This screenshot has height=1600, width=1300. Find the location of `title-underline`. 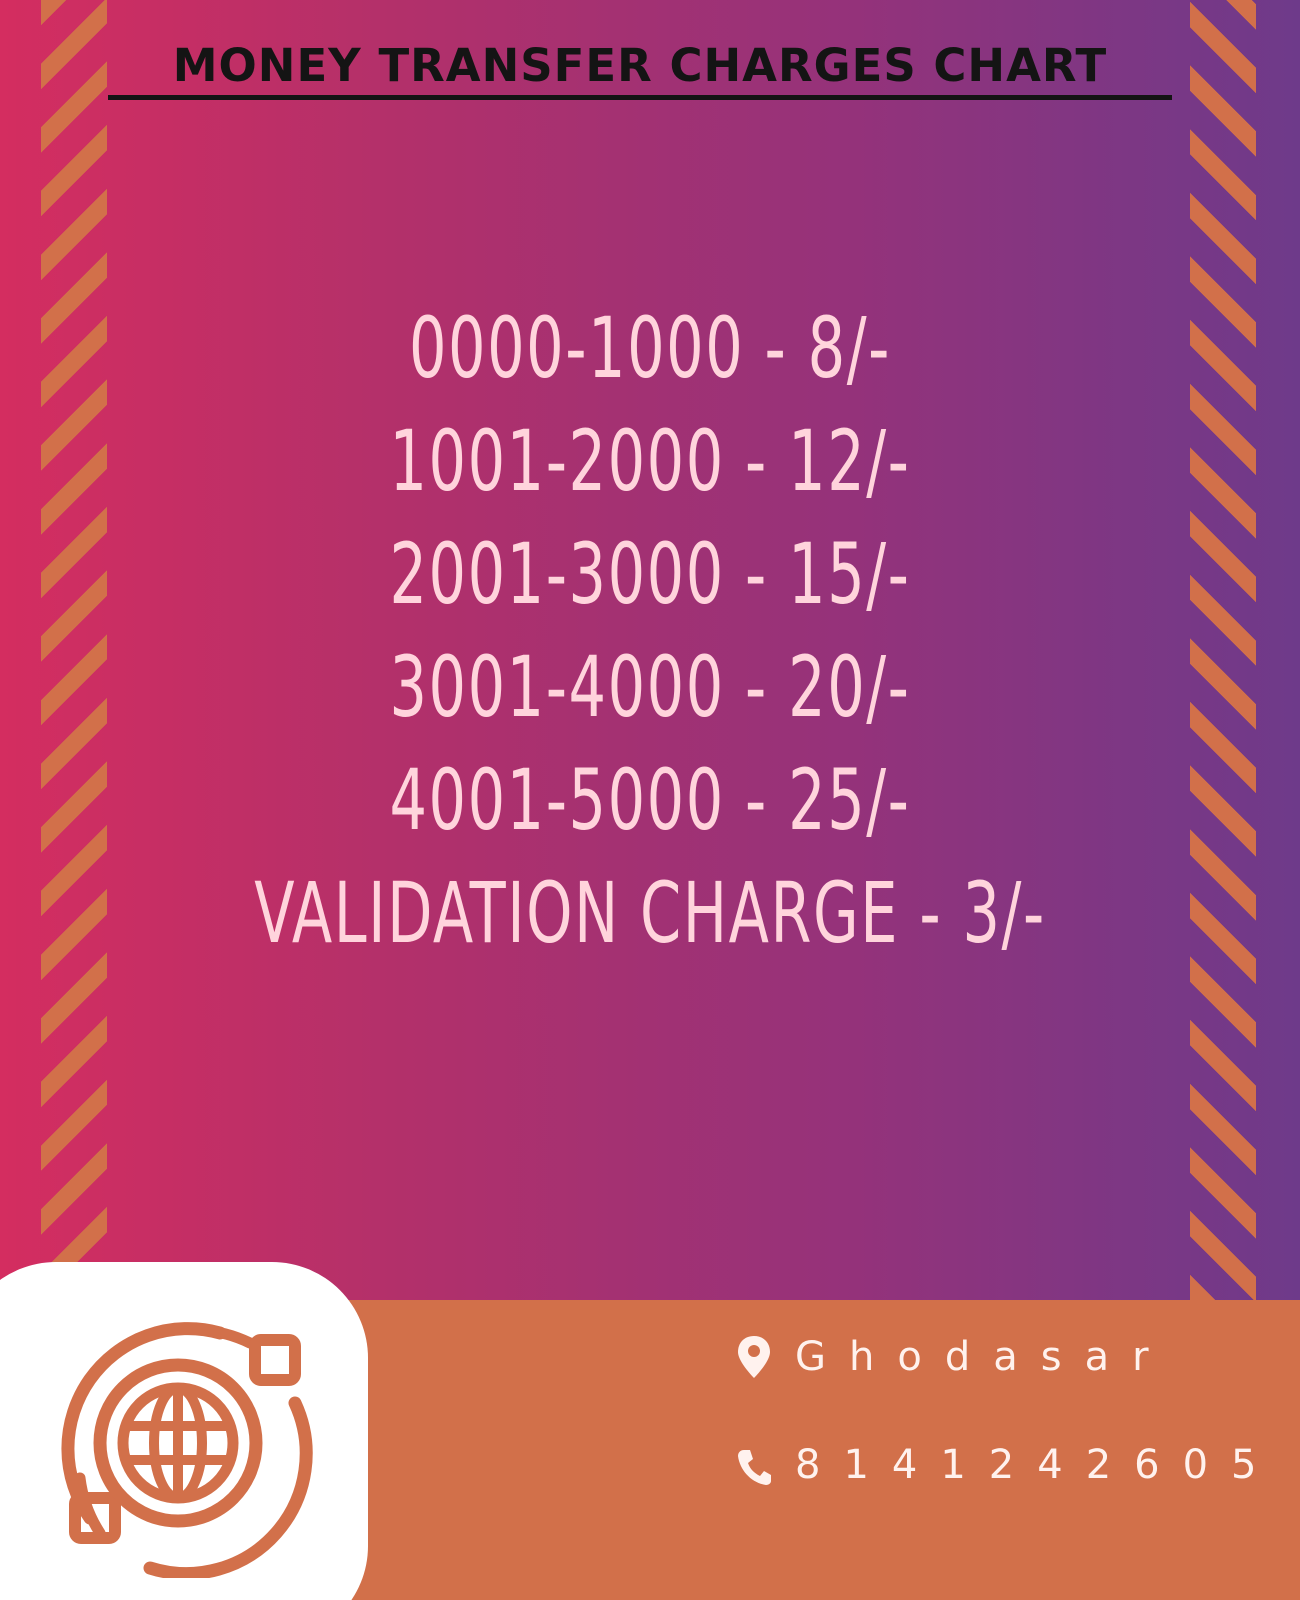

title-underline is located at coordinates (640, 97).